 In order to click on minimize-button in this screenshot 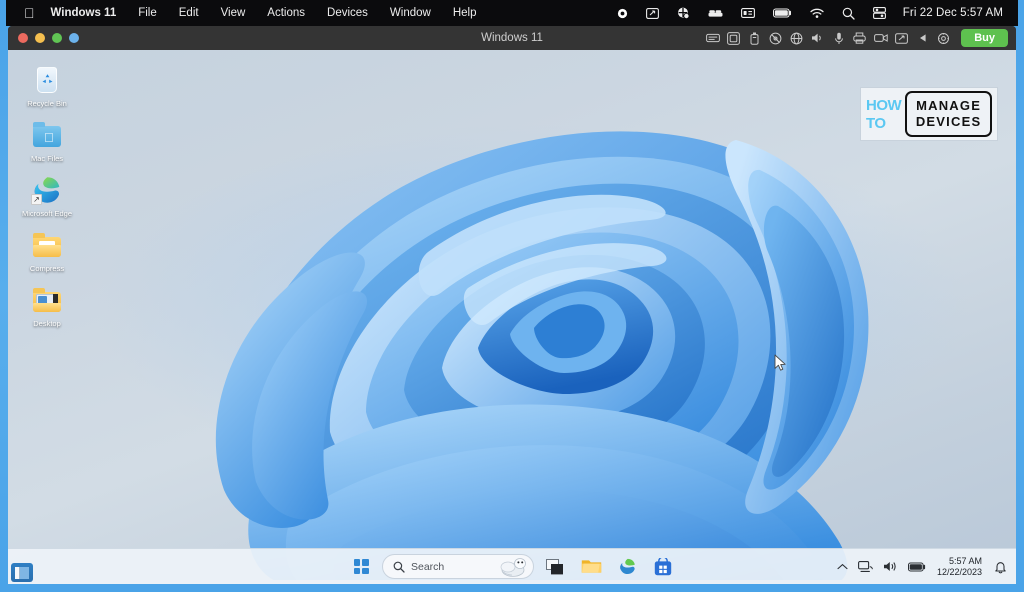, I will do `click(40, 38)`.